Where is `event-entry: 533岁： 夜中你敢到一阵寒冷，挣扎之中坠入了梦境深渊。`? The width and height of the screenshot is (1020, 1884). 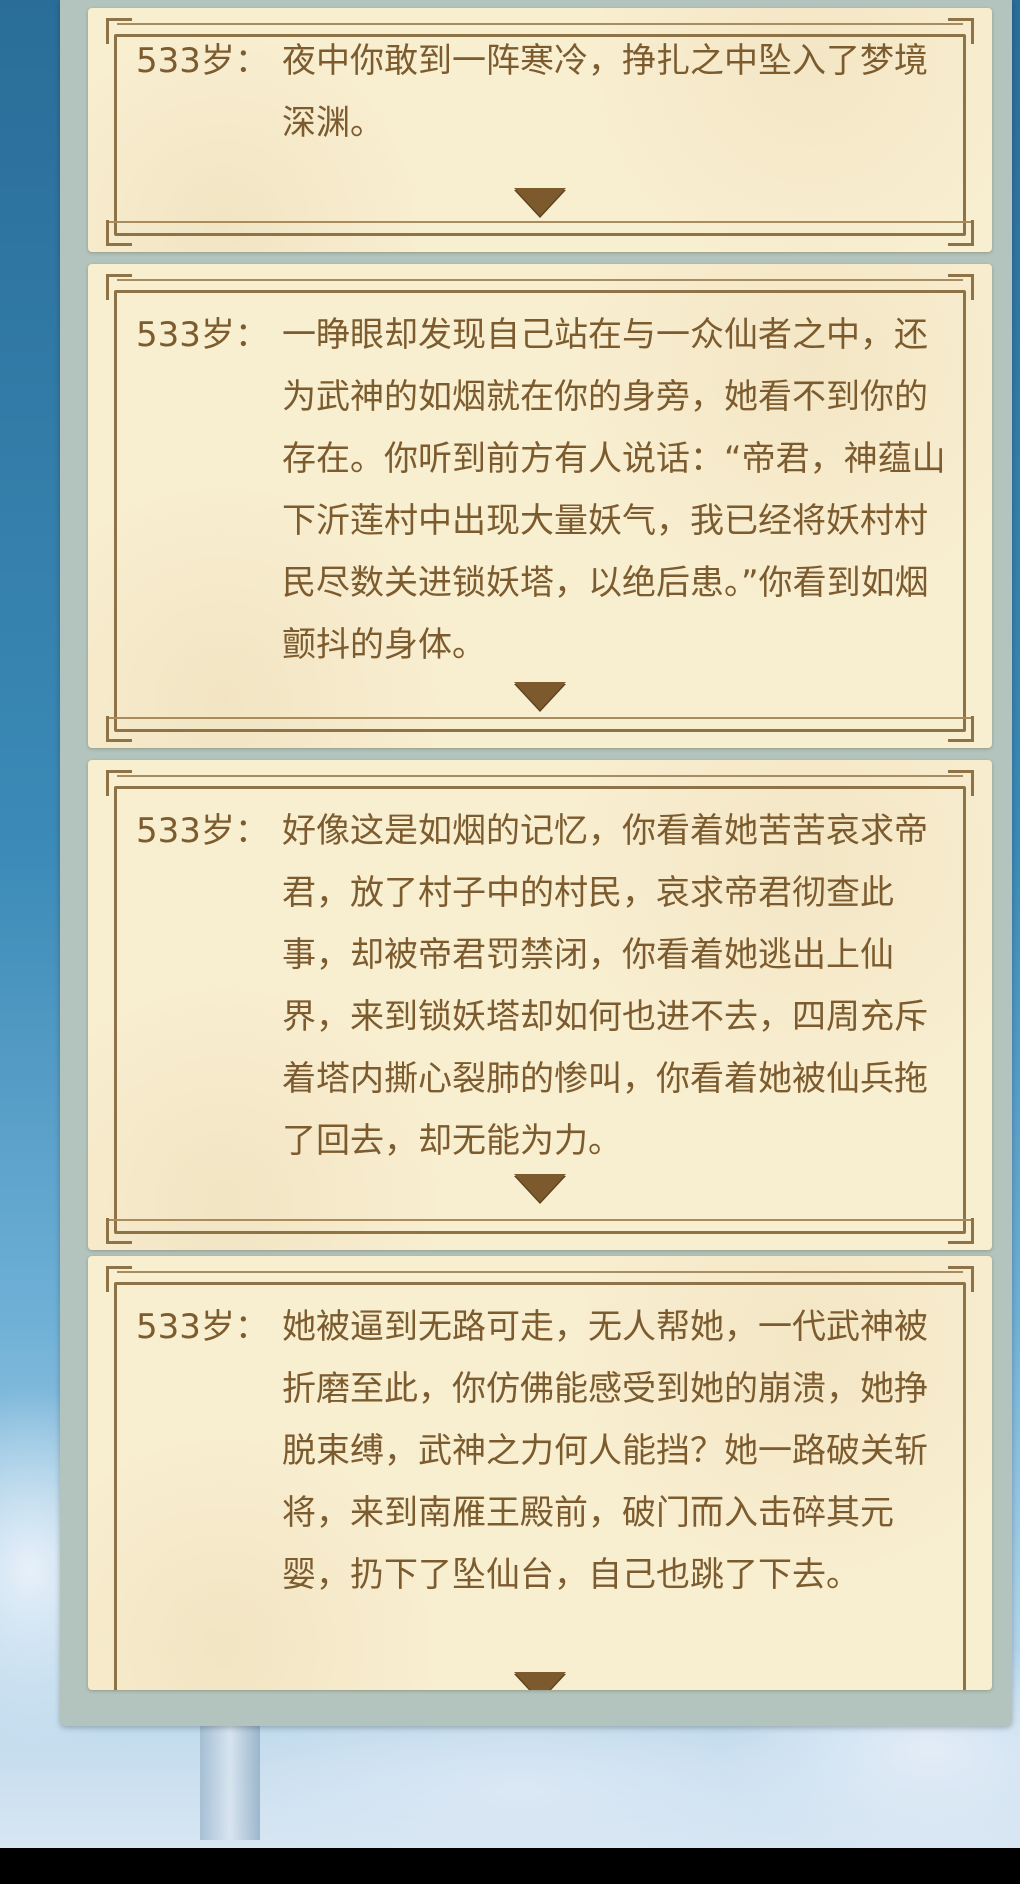
event-entry: 533岁： 夜中你敢到一阵寒冷，挣扎之中坠入了梦境深渊。 is located at coordinates (544, 92).